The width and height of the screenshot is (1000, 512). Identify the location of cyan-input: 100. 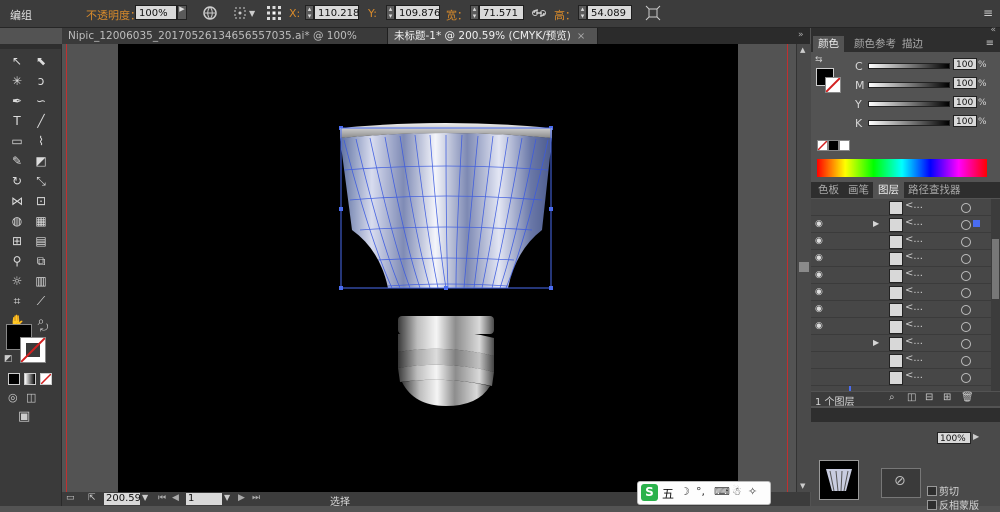
(965, 64).